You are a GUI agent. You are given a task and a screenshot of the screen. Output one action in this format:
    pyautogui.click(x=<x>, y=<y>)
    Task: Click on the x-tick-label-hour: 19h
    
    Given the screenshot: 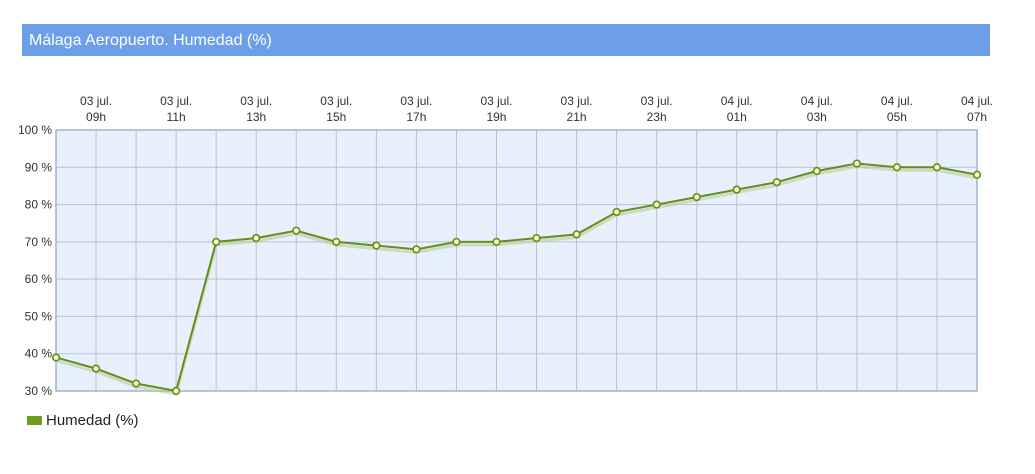 What is the action you would take?
    pyautogui.click(x=496, y=117)
    